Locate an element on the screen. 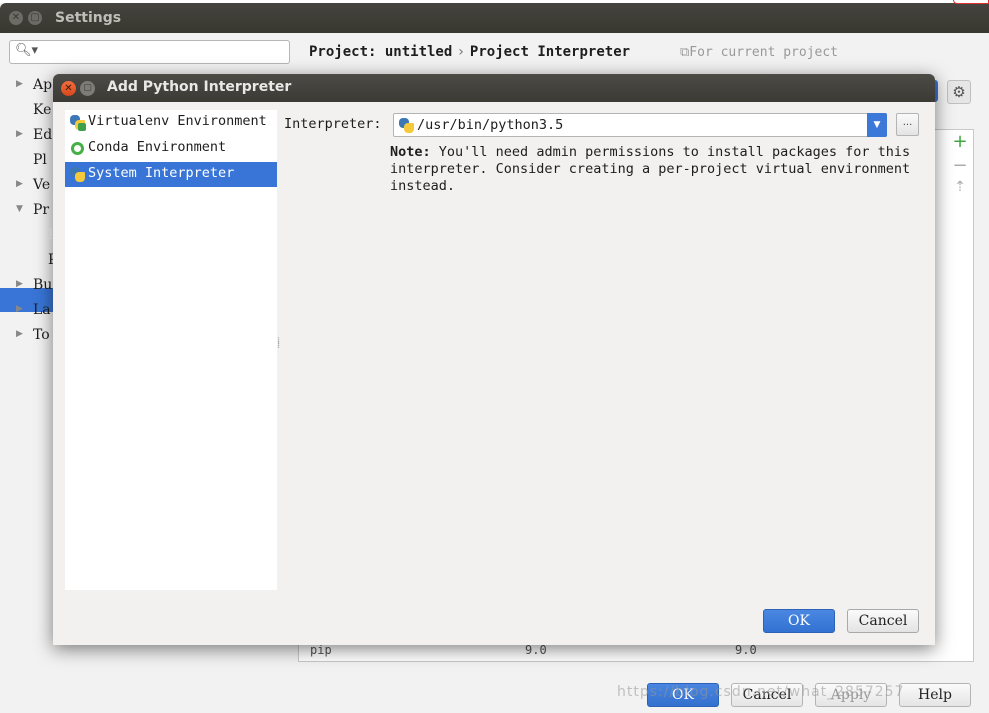 This screenshot has width=989, height=713. interpreter-label: Interpreter: is located at coordinates (333, 124).